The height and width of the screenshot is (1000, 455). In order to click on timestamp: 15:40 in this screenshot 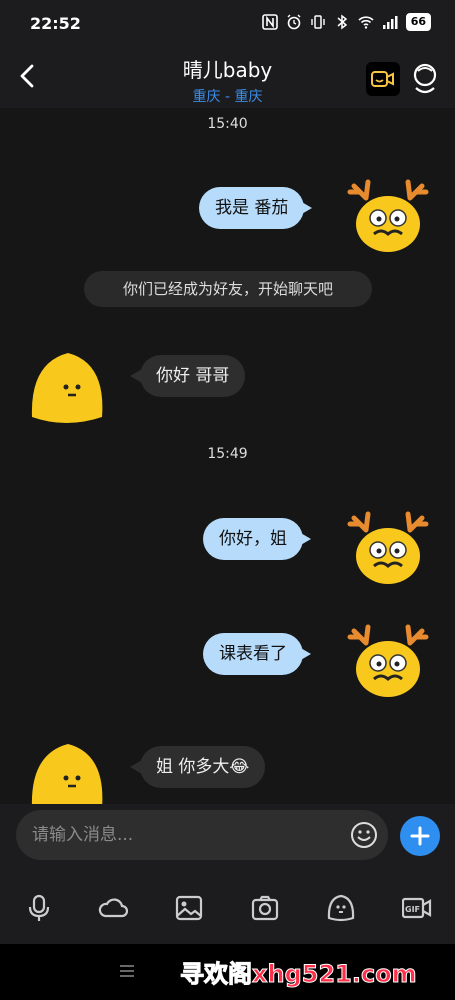, I will do `click(227, 124)`.